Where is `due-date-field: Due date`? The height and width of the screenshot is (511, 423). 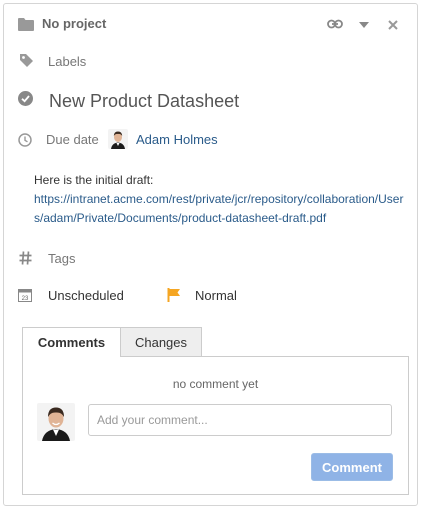
due-date-field: Due date is located at coordinates (72, 139).